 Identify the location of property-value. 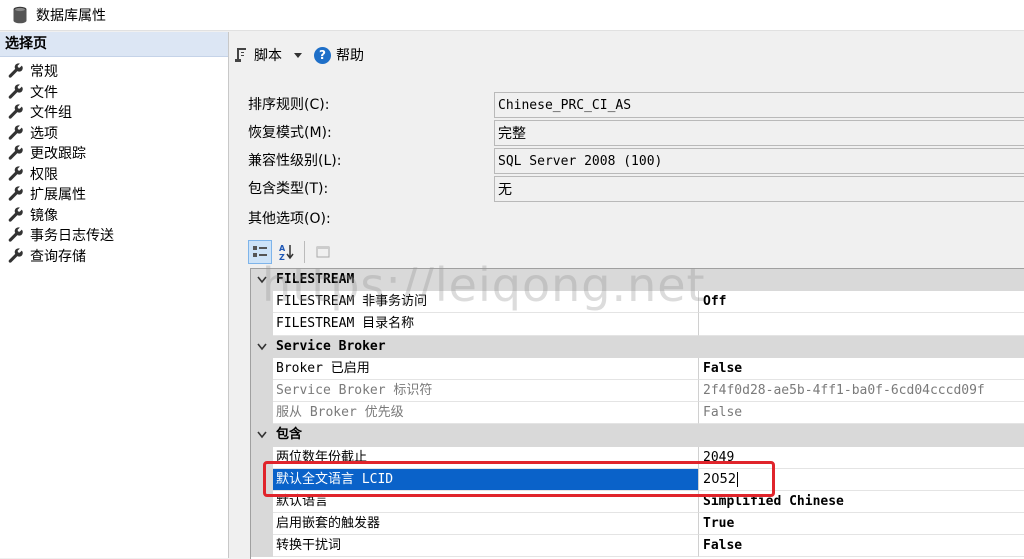
(861, 324).